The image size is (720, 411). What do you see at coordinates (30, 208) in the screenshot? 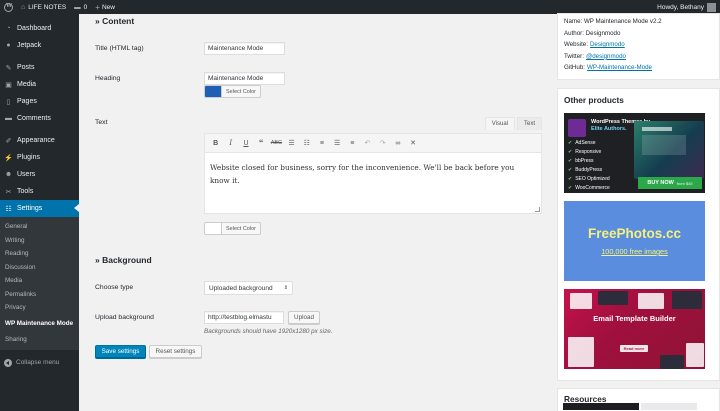
I see `menu-label: Settings` at bounding box center [30, 208].